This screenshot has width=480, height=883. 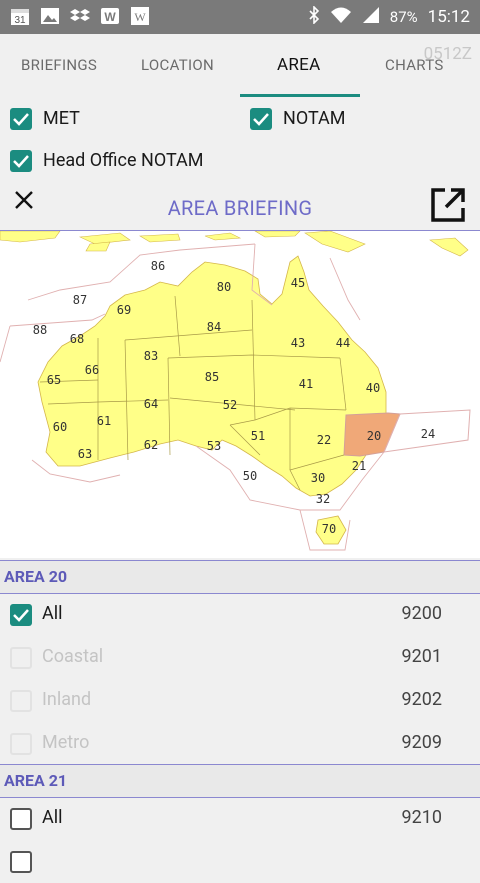 I want to click on area20-all-checkbox, so click(x=21, y=615).